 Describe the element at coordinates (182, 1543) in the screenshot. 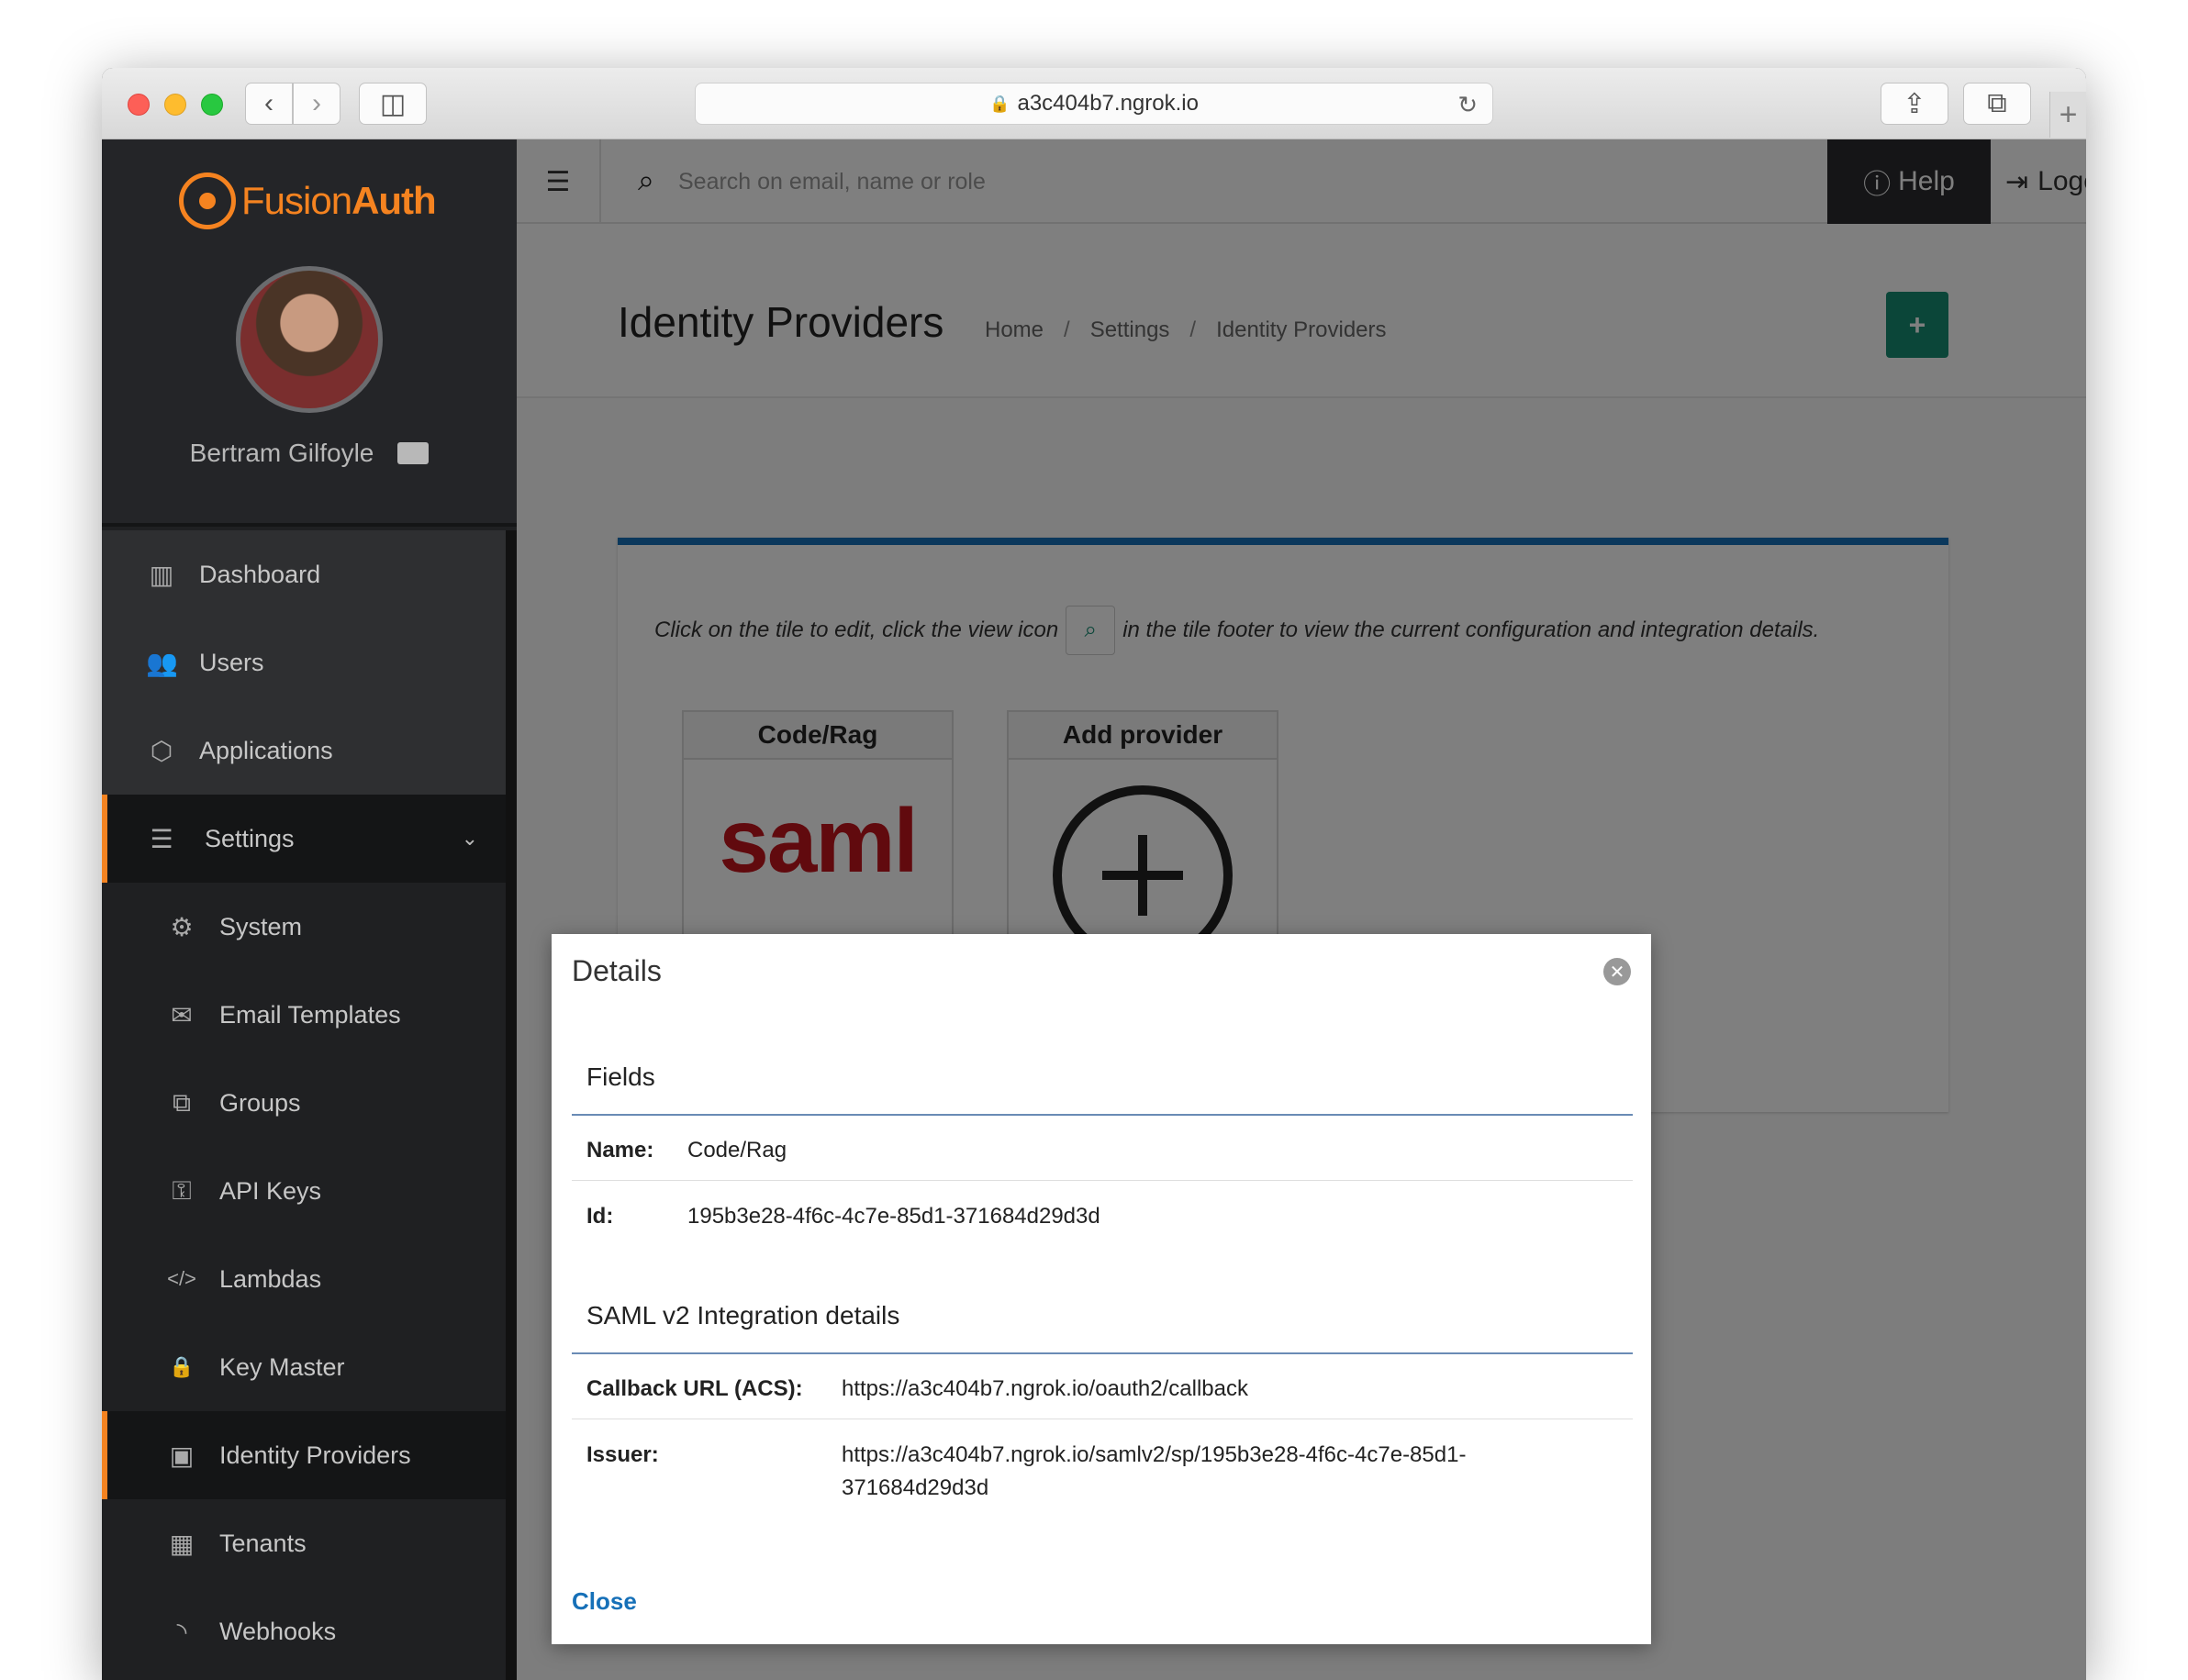

I see `building-icon: ▦` at that location.